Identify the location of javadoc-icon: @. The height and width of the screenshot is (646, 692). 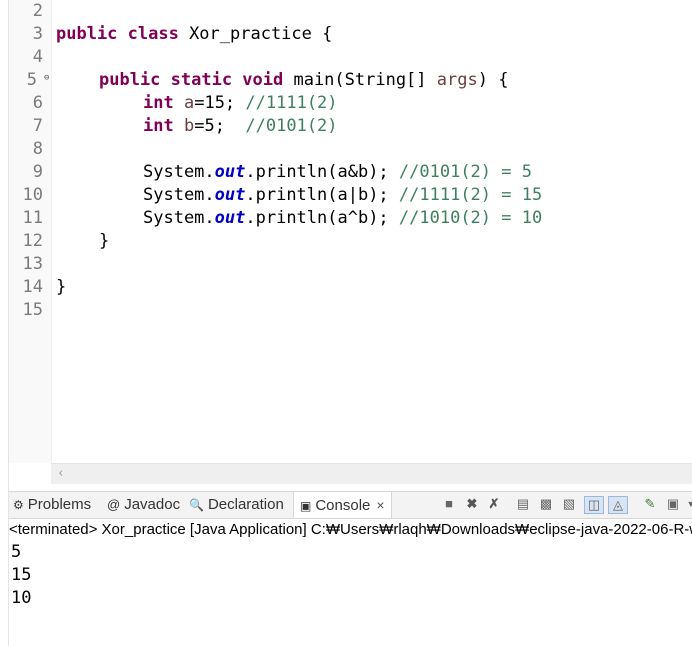
(114, 504).